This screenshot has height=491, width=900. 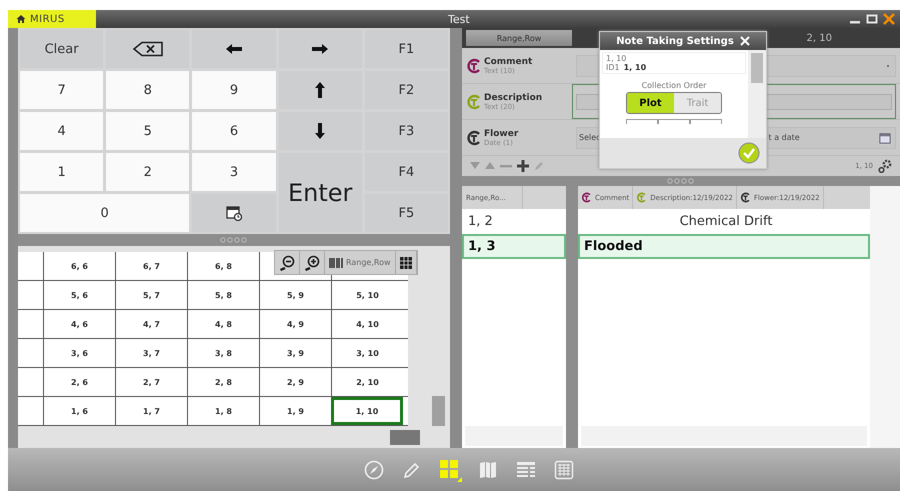 What do you see at coordinates (501, 133) in the screenshot?
I see `trait-name: Flower` at bounding box center [501, 133].